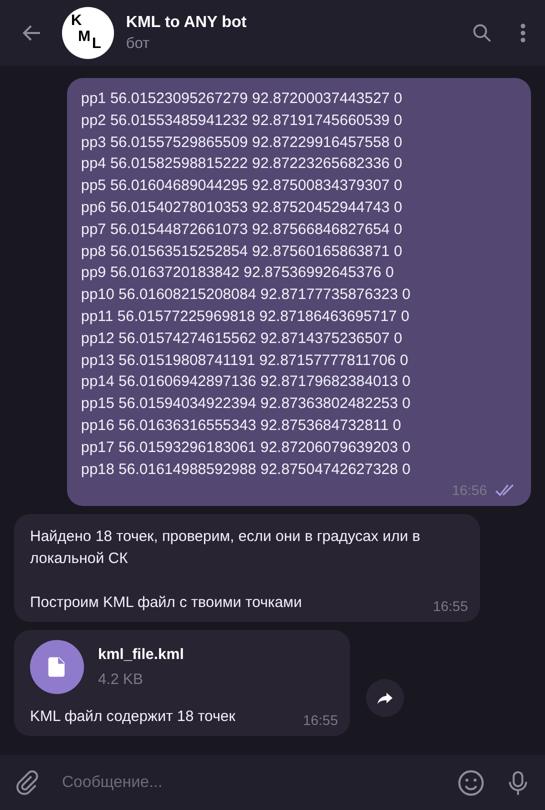 This screenshot has width=545, height=810. What do you see at coordinates (242, 338) in the screenshot?
I see `message-line: pp12 56.01574274615562 92.8714375236507 0` at bounding box center [242, 338].